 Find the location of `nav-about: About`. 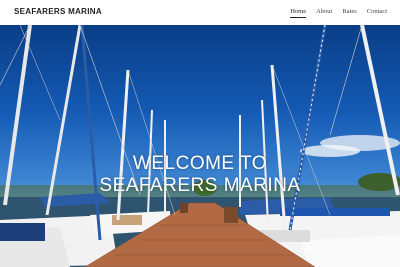

nav-about: About is located at coordinates (324, 13).